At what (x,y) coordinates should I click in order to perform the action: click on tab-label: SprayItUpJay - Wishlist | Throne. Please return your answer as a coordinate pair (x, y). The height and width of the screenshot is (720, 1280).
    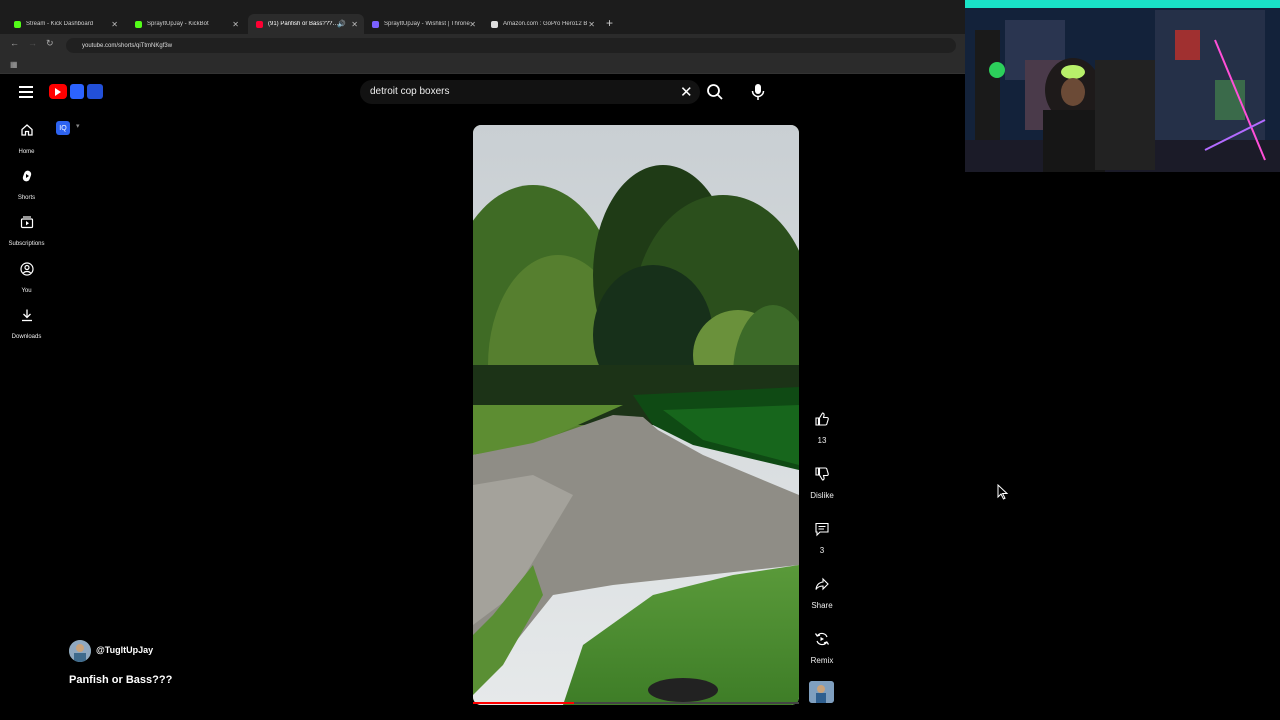
    Looking at the image, I should click on (427, 24).